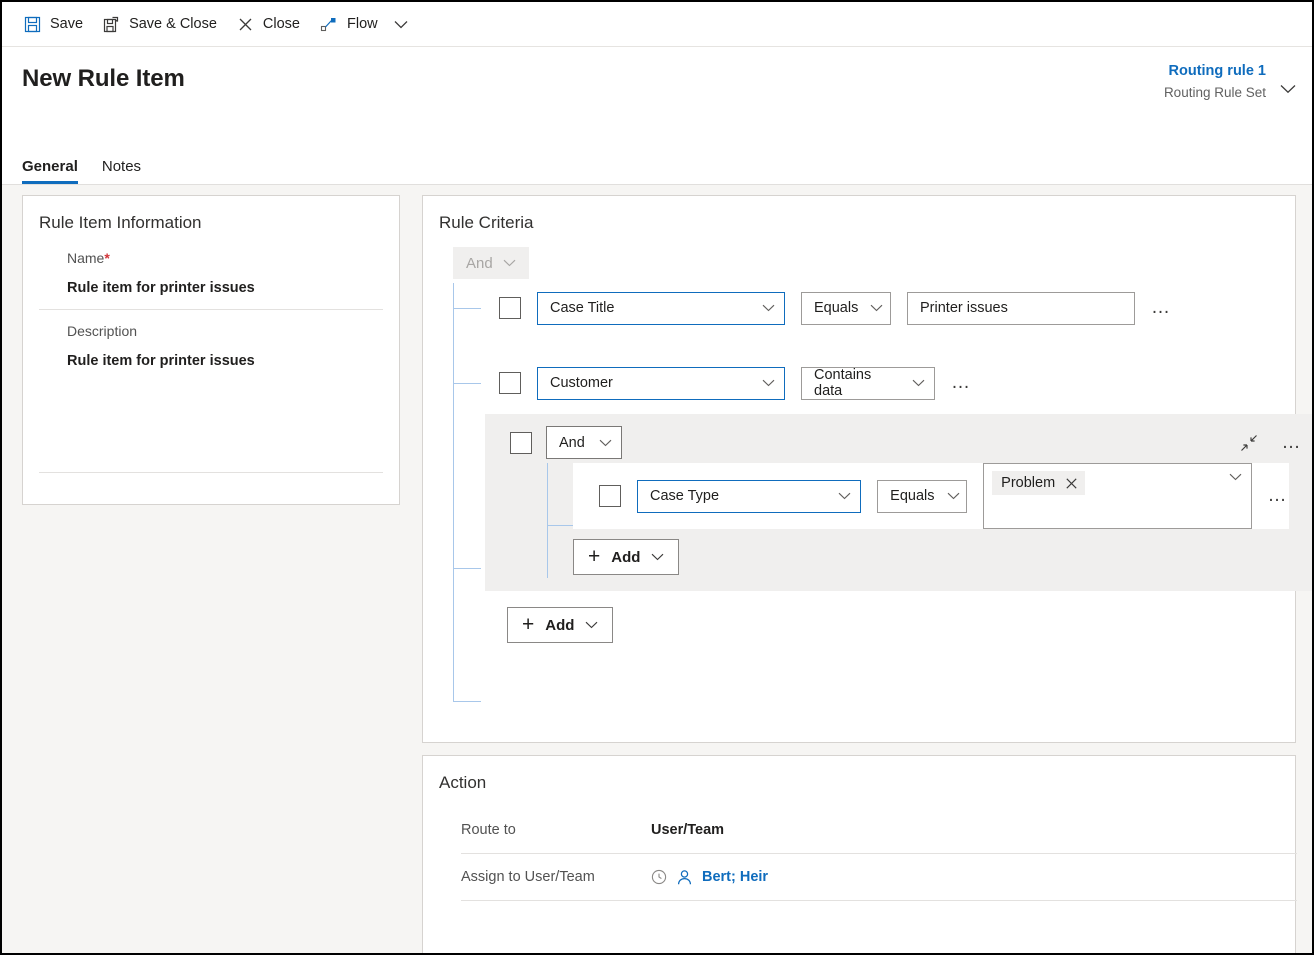 This screenshot has height=955, width=1314. What do you see at coordinates (107, 258) in the screenshot?
I see `required-asterisk: *` at bounding box center [107, 258].